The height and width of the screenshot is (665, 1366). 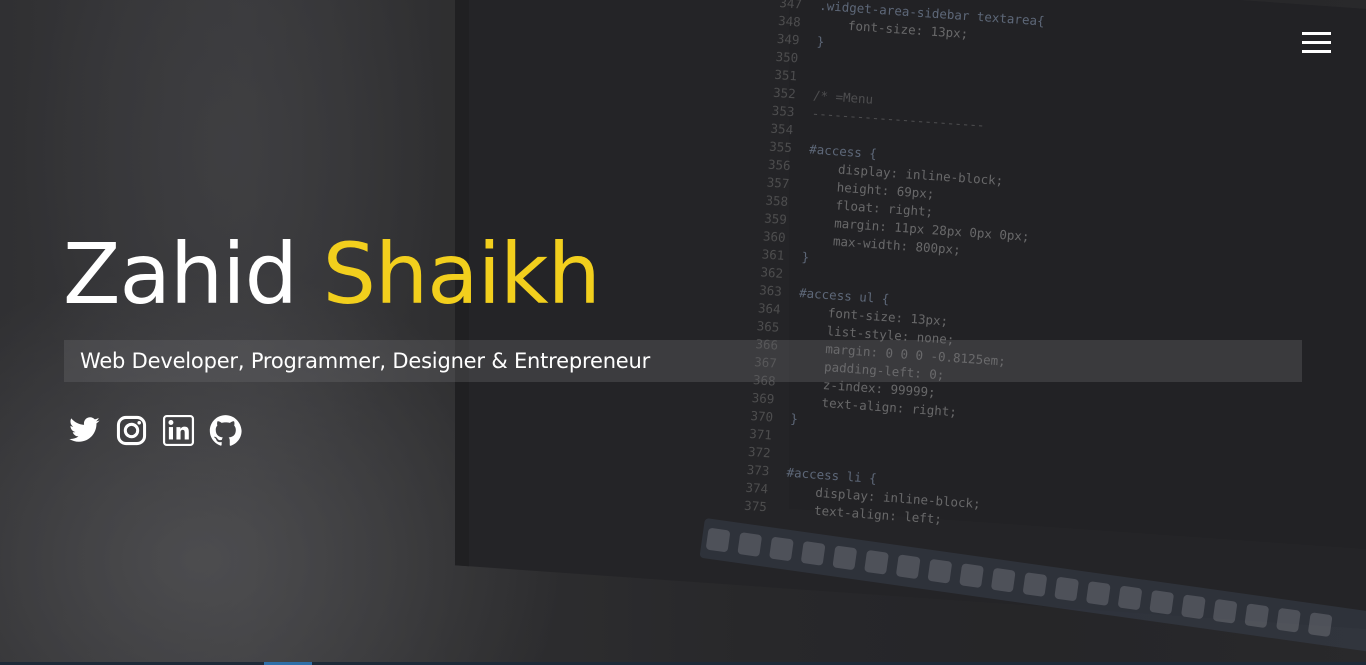 What do you see at coordinates (131, 430) in the screenshot?
I see `instagram-icon` at bounding box center [131, 430].